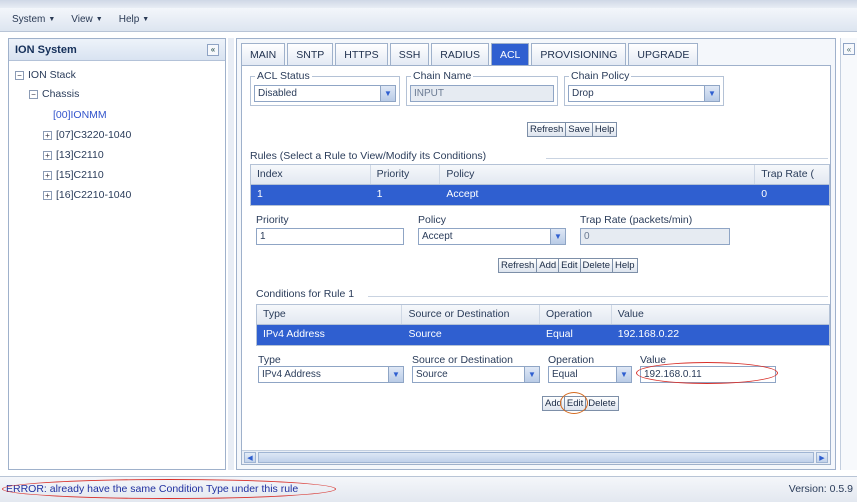 This screenshot has width=857, height=502. I want to click on collapse-left-icon: «, so click(213, 49).